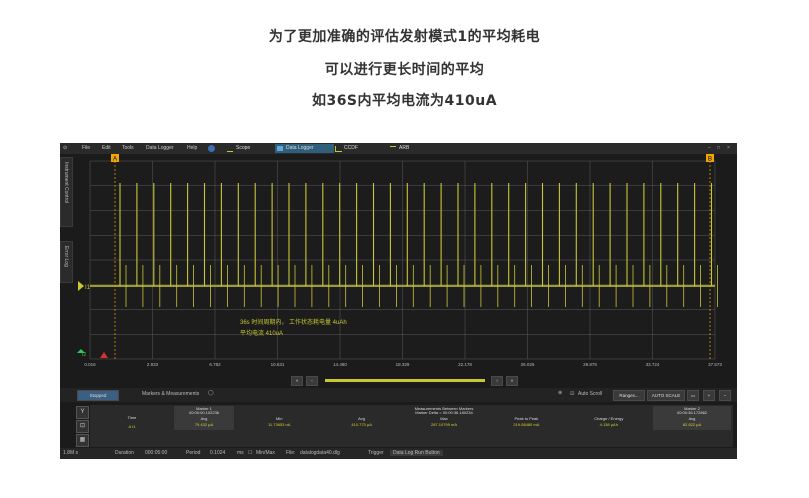 The height and width of the screenshot is (498, 809). Describe the element at coordinates (527, 364) in the screenshot. I see `x-tick-label: 26.026` at that location.